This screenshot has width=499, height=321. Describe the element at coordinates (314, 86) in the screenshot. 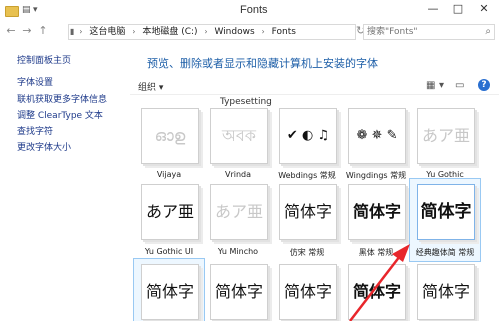

I see `toolbar: 组织 ▾ ▦ ▾ ▭ ?` at that location.